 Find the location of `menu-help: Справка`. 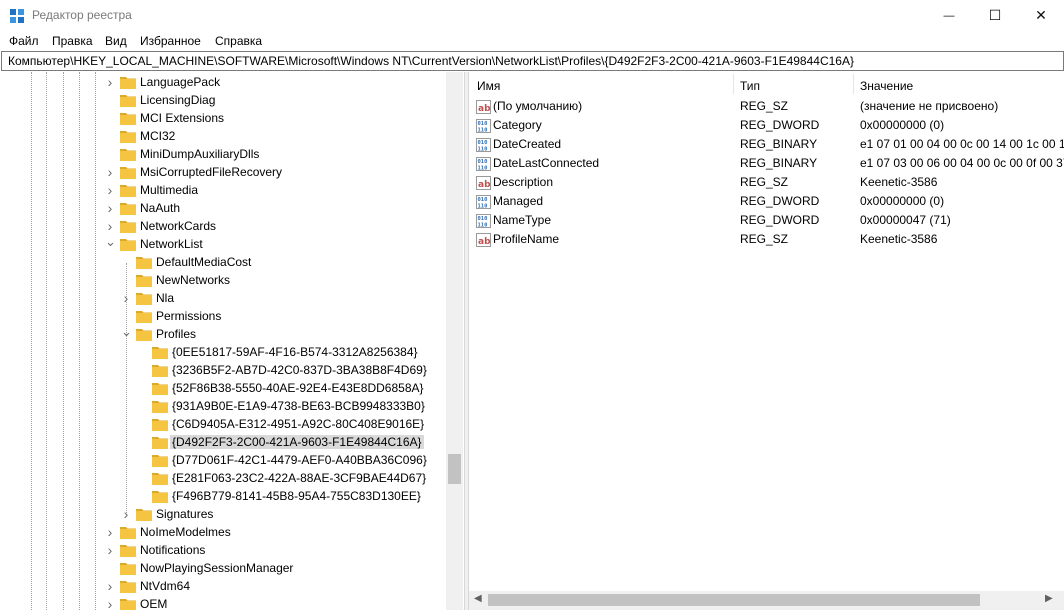

menu-help: Справка is located at coordinates (238, 41).